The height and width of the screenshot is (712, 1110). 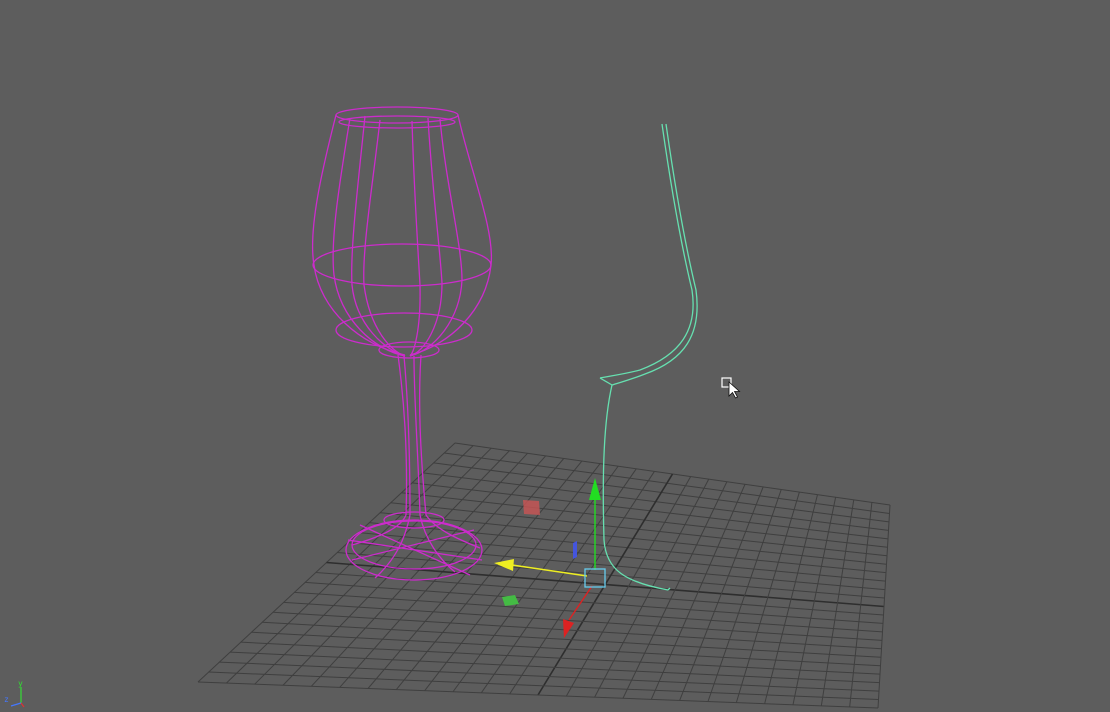 I want to click on manip-y-arrow, so click(x=595, y=489).